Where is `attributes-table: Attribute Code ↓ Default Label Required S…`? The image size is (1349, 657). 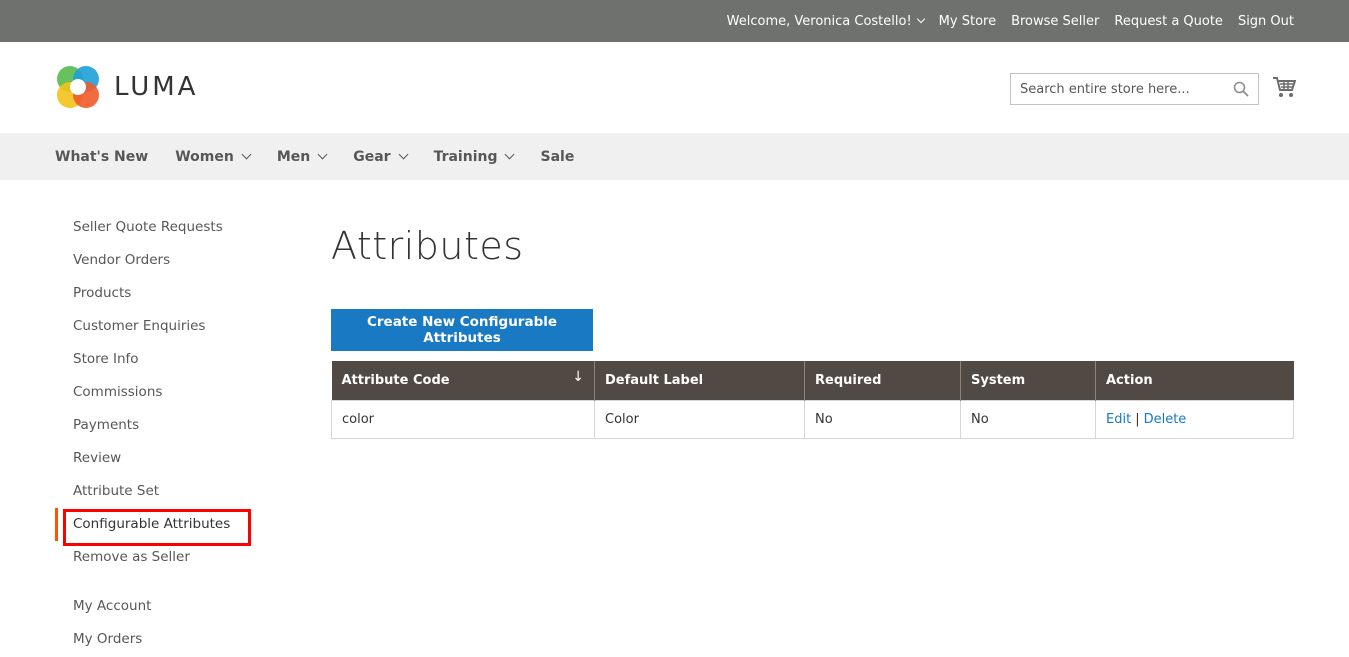 attributes-table: Attribute Code ↓ Default Label Required S… is located at coordinates (812, 400).